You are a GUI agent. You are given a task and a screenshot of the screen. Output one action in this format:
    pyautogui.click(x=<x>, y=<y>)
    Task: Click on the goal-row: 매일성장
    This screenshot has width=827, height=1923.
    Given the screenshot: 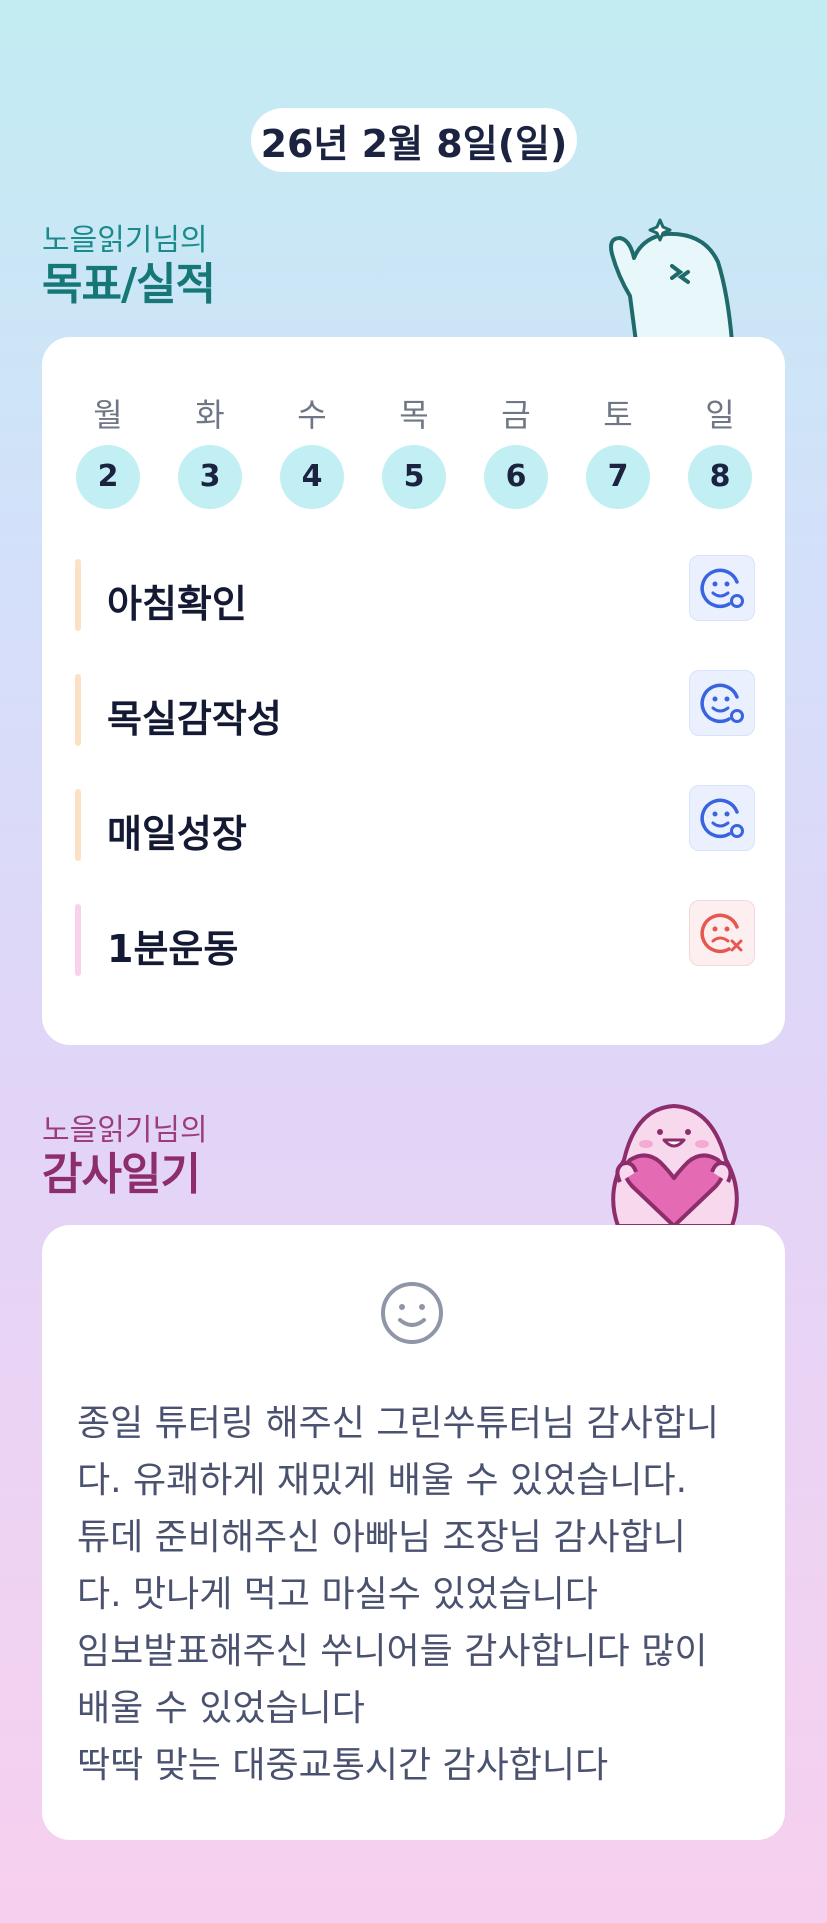 What is the action you would take?
    pyautogui.click(x=415, y=823)
    